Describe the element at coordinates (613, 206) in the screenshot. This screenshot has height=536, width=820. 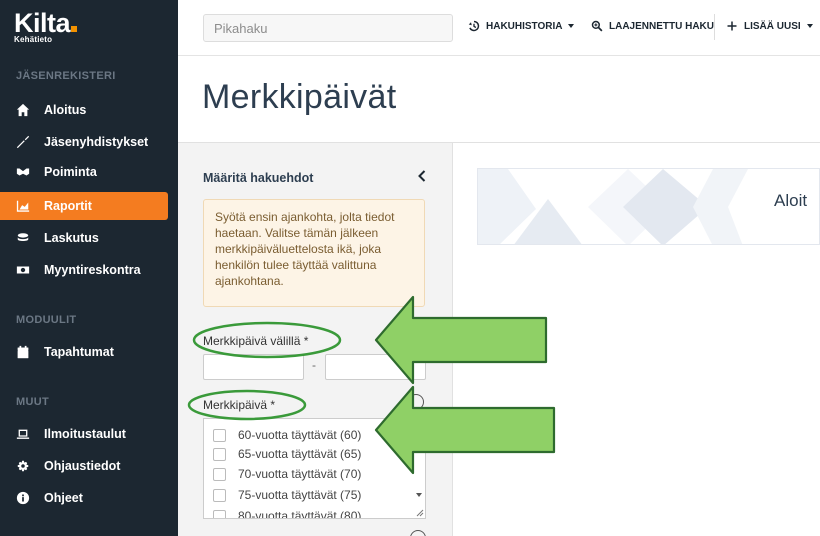
I see `banner-decoration` at that location.